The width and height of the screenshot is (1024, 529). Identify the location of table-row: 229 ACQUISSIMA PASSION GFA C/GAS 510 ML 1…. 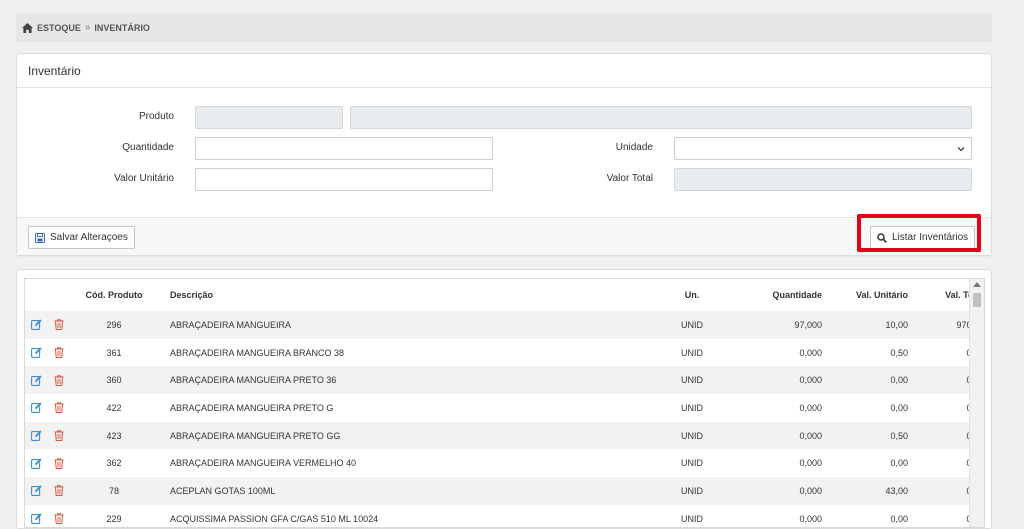
(504, 516).